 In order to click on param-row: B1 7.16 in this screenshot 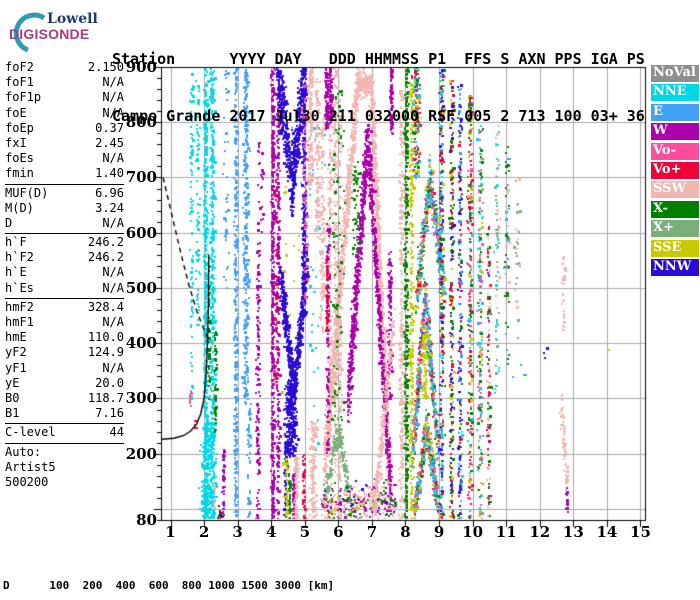, I will do `click(64, 413)`.